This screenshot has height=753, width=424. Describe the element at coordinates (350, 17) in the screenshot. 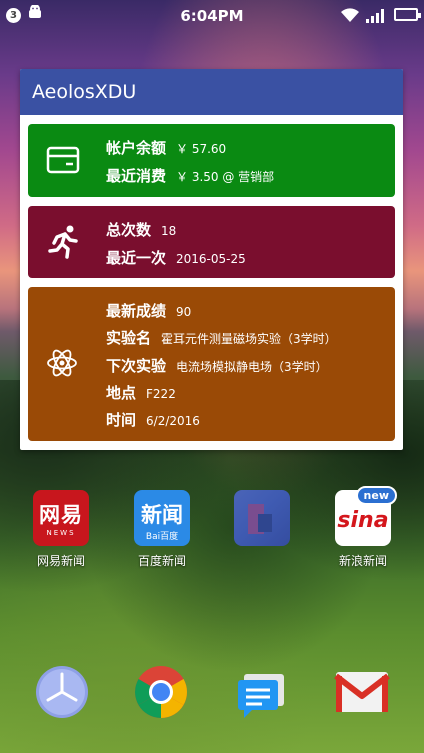

I see `wifi-icon` at that location.